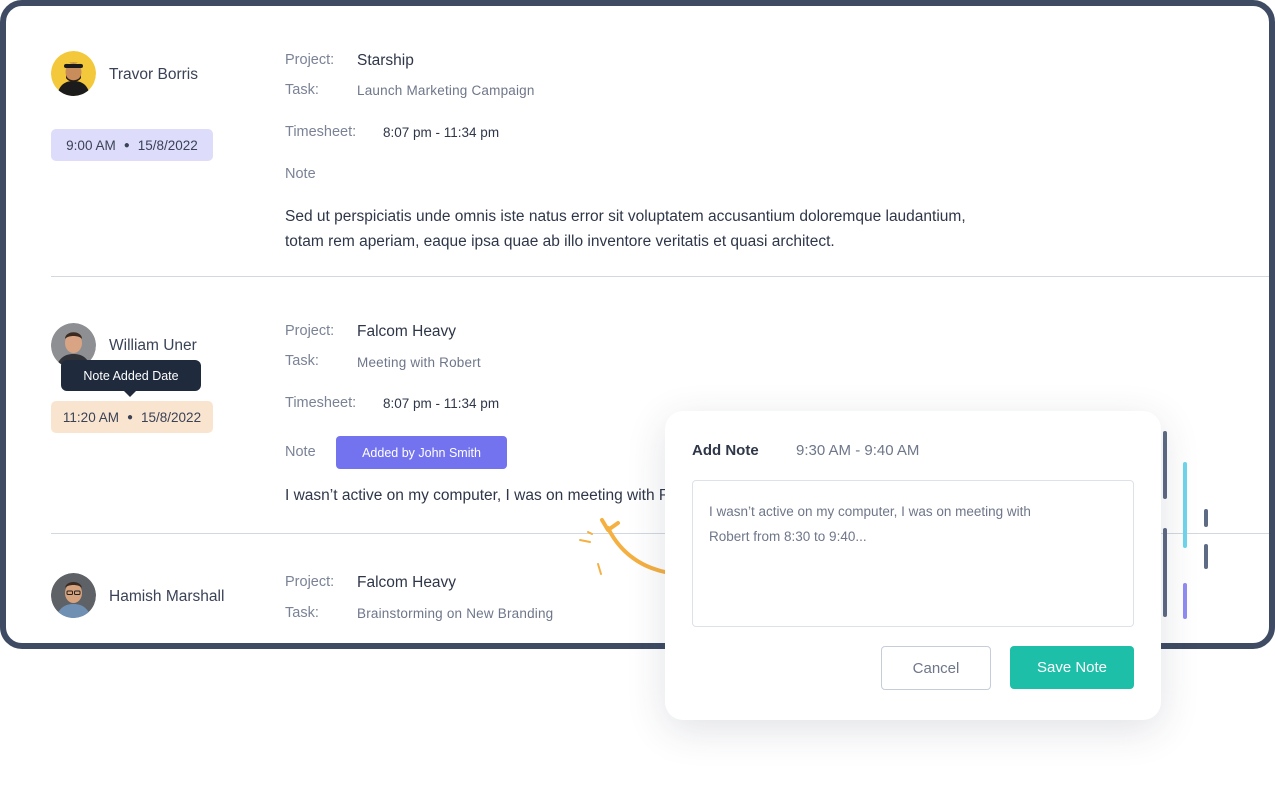 This screenshot has height=803, width=1275. What do you see at coordinates (153, 74) in the screenshot?
I see `user-name: Travor Borris` at bounding box center [153, 74].